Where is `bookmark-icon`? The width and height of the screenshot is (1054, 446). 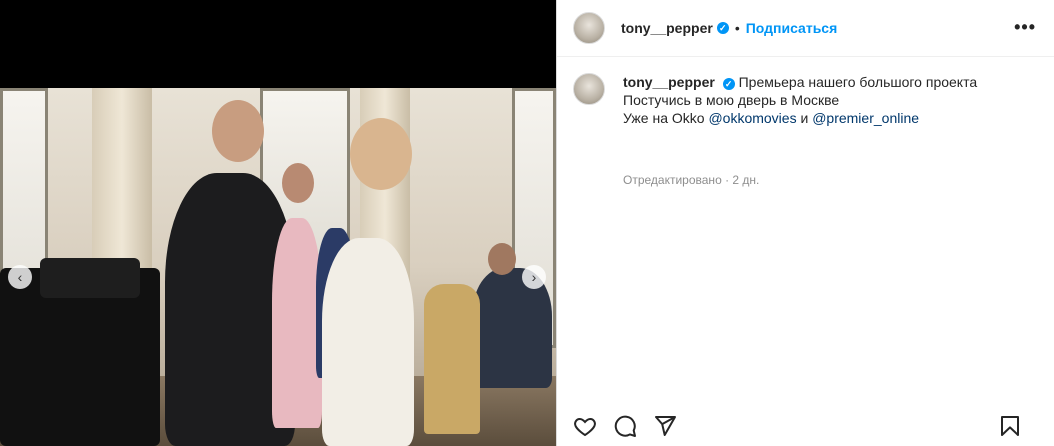
bookmark-icon is located at coordinates (1010, 426).